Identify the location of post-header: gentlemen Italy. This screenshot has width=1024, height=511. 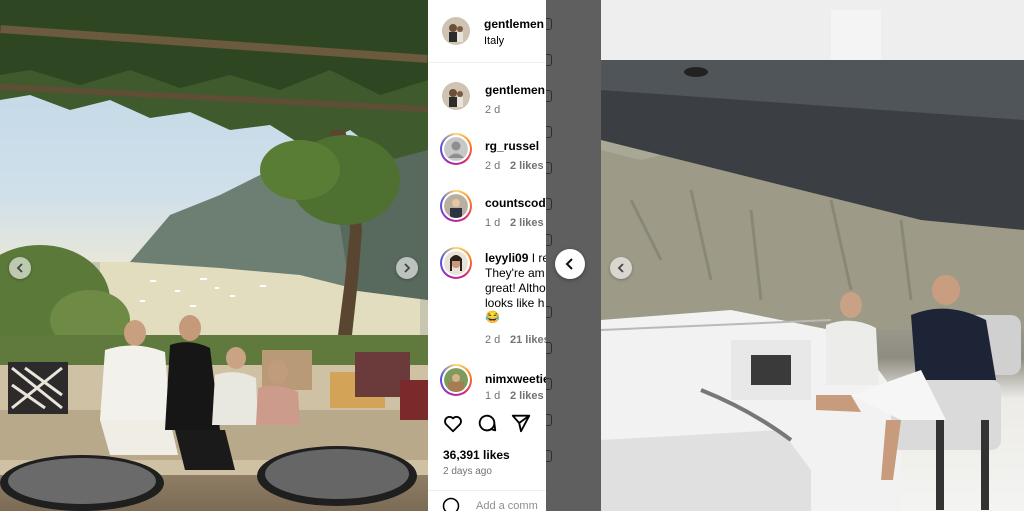
(487, 31).